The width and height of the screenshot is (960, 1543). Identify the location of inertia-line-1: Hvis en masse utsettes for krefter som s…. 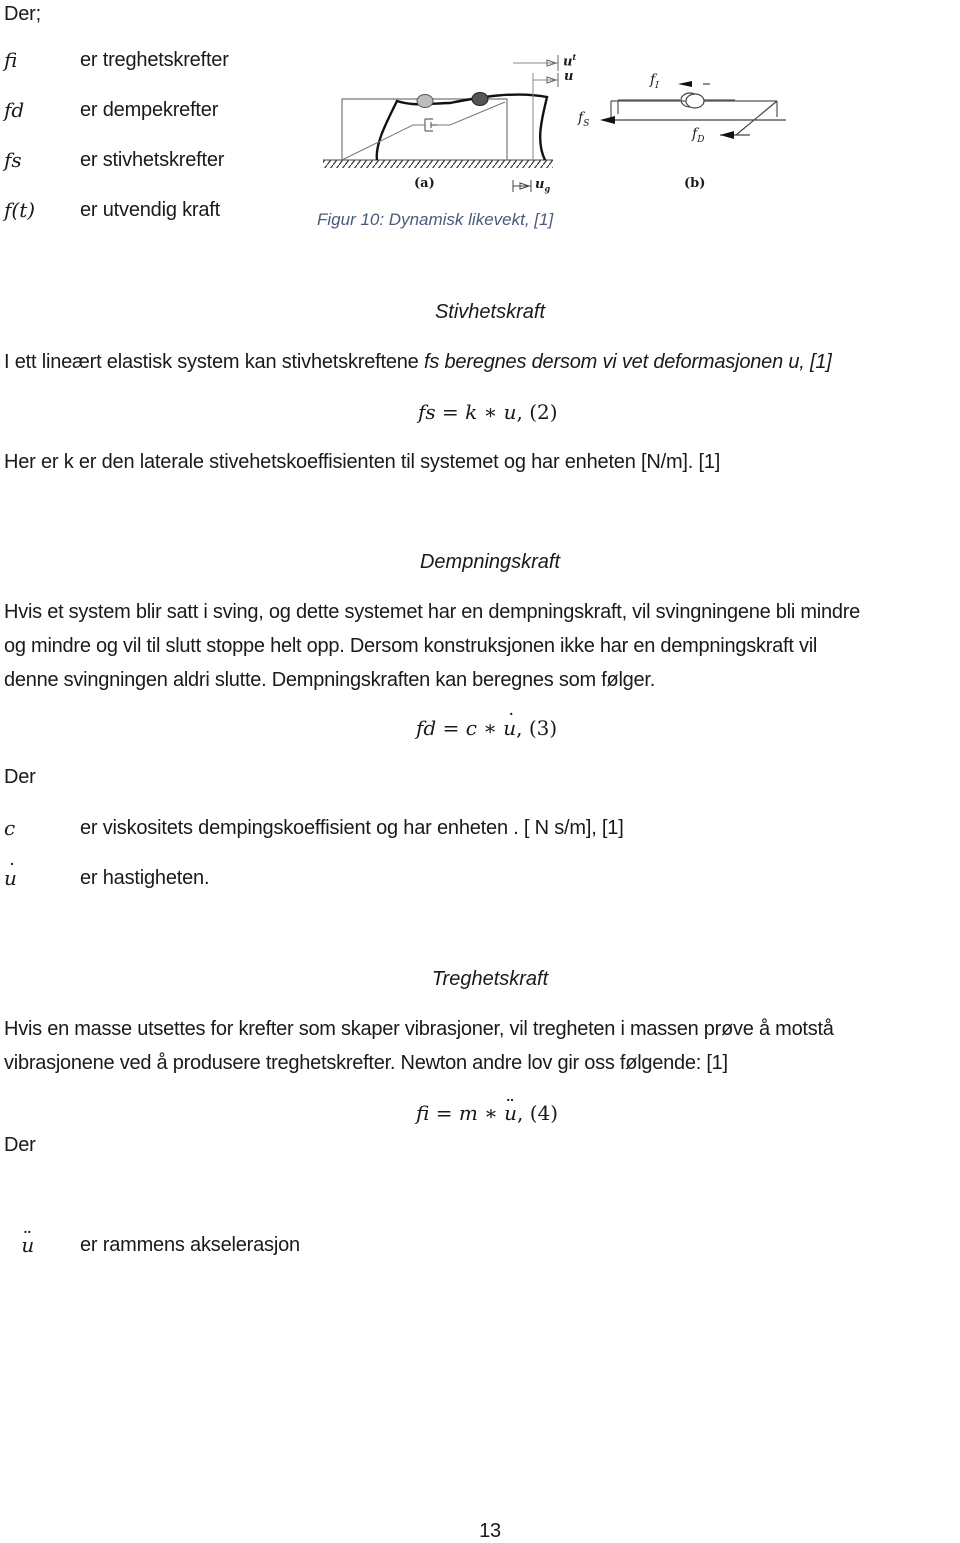
(419, 1029).